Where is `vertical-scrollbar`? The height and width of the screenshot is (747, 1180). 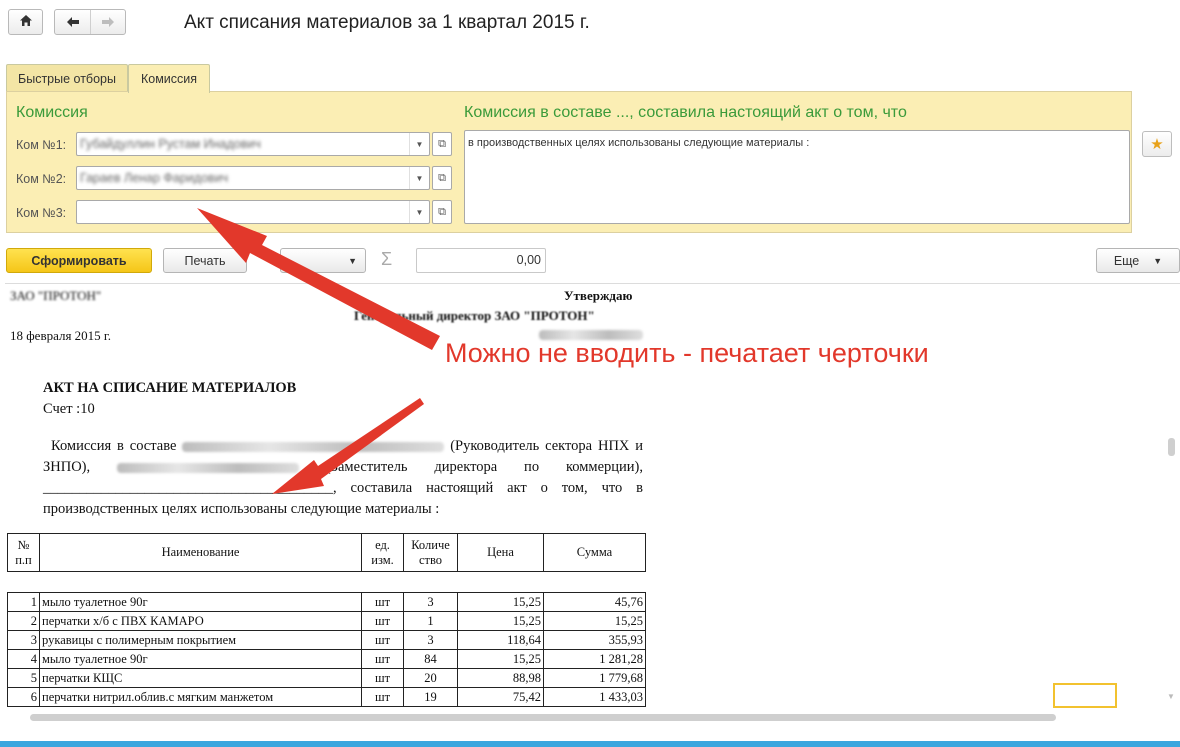 vertical-scrollbar is located at coordinates (1171, 447).